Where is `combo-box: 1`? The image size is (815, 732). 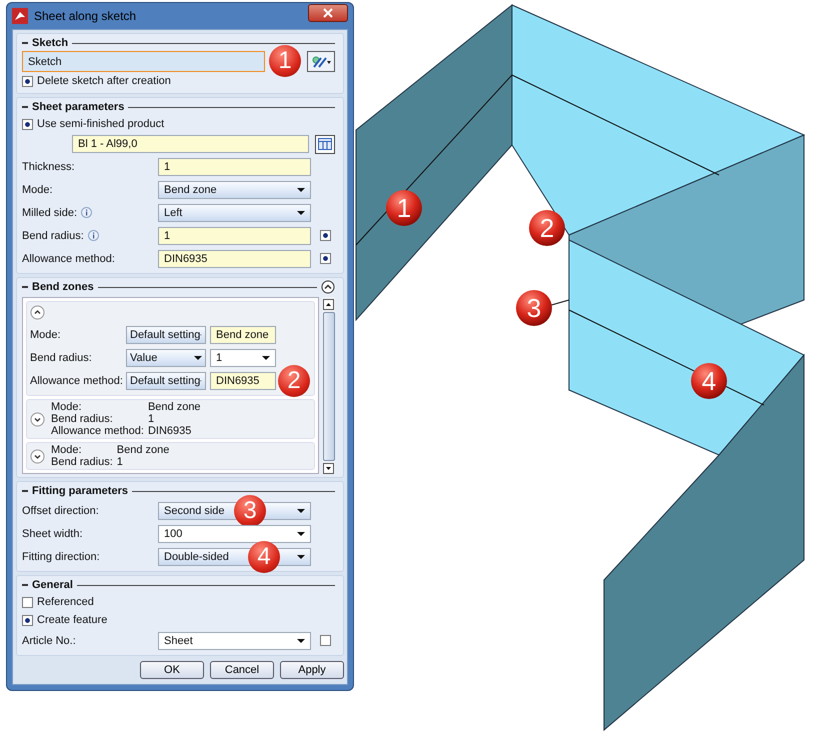 combo-box: 1 is located at coordinates (243, 357).